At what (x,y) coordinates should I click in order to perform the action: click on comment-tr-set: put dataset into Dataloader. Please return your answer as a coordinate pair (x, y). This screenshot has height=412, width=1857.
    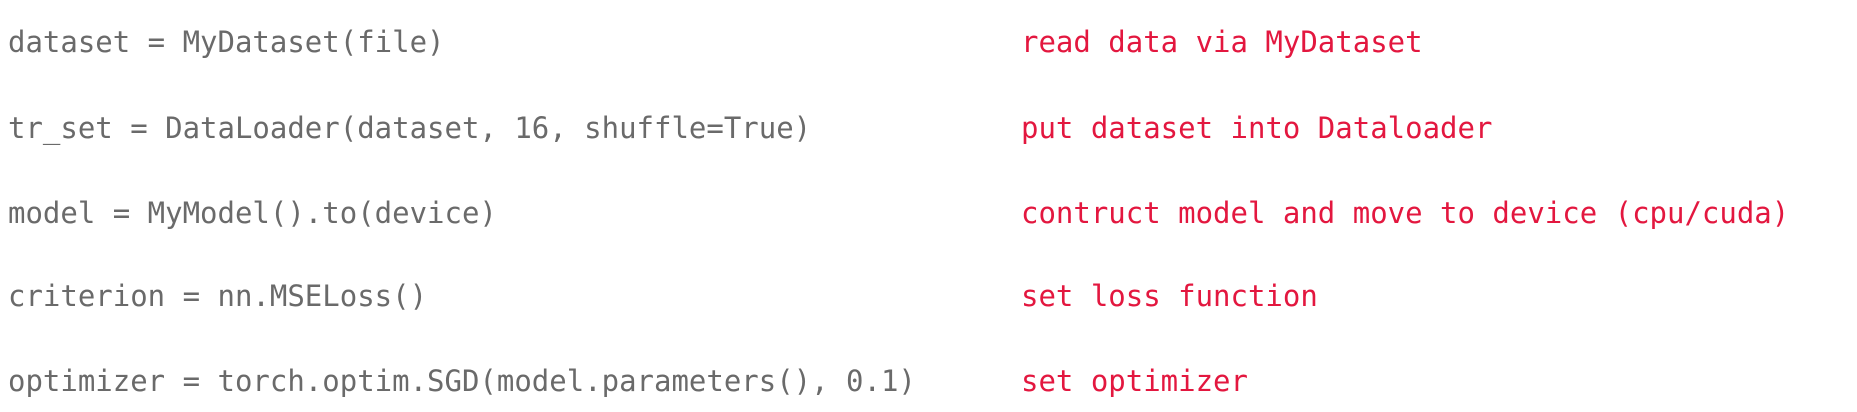
    Looking at the image, I should click on (1257, 128).